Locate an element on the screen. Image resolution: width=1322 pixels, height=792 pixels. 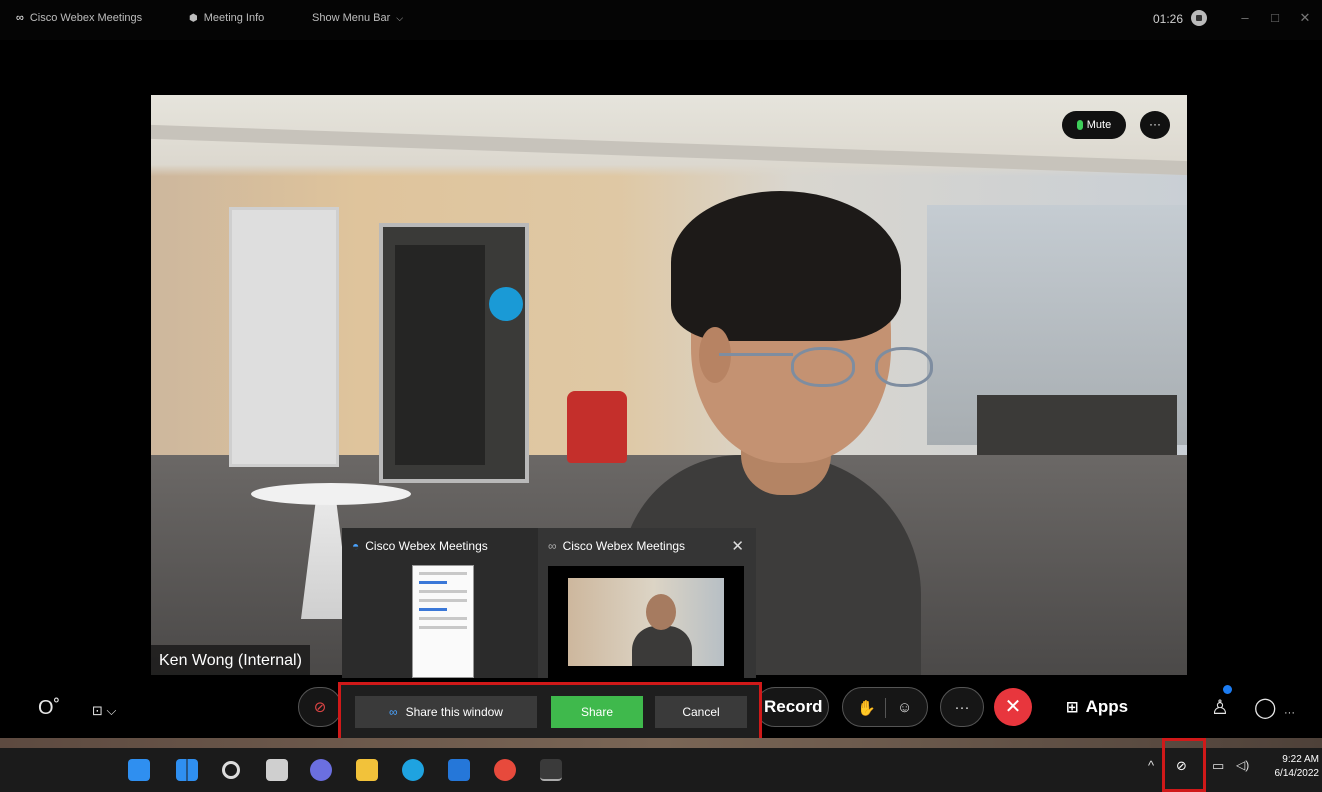
mic-muted-tray-icon: ⊘ is located at coordinates (1181, 766).